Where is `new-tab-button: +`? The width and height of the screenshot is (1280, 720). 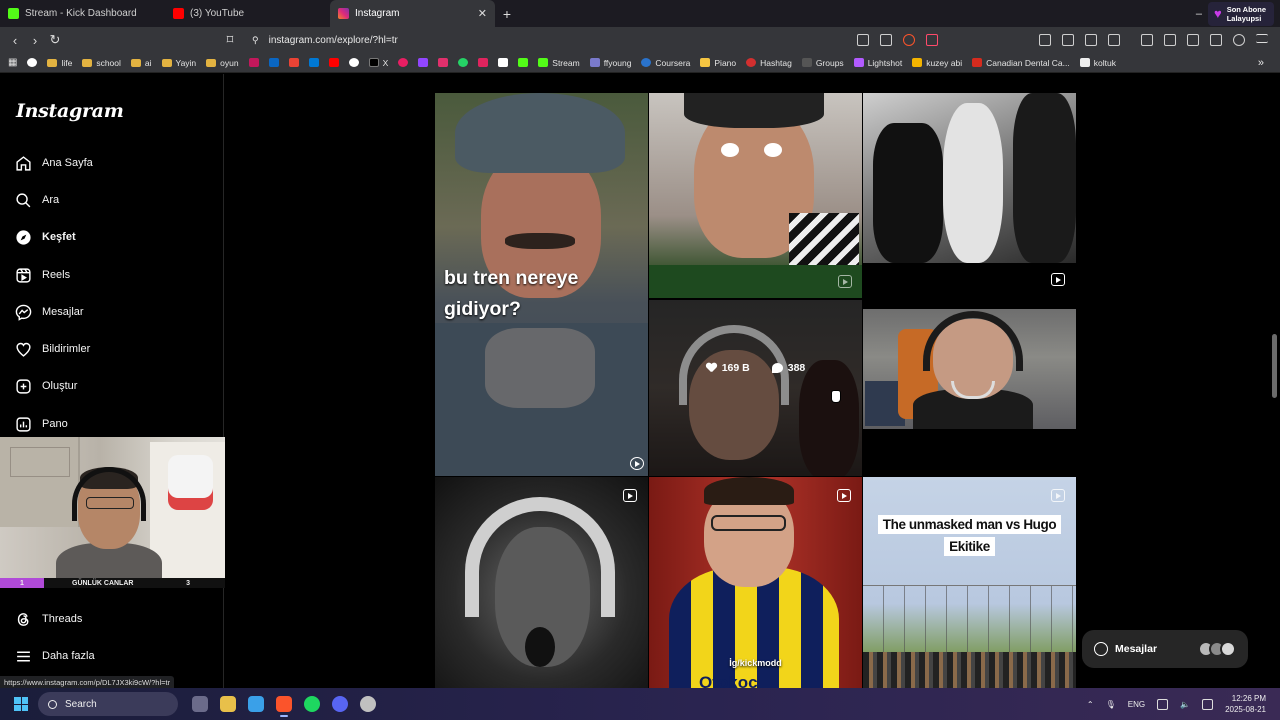
new-tab-button: + is located at coordinates (507, 14).